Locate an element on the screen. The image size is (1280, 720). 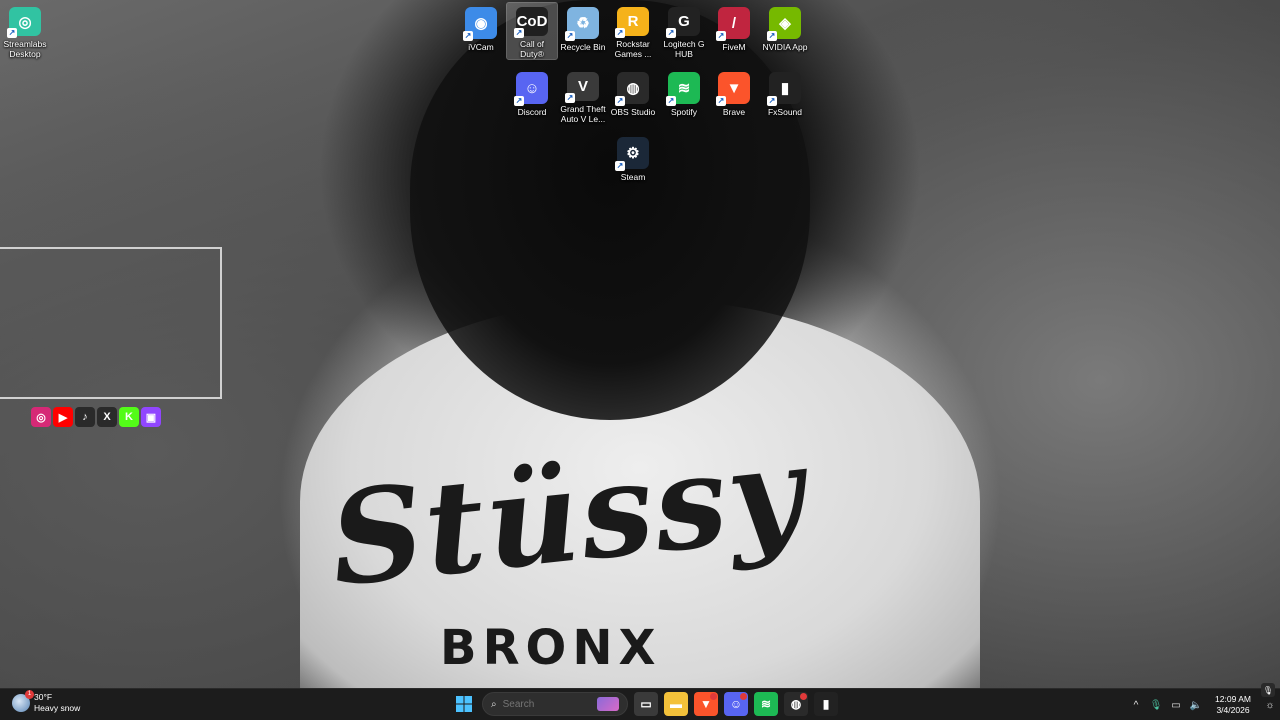
desktop-icon-obs: ◍ ↗ OBS Studio is located at coordinates (633, 96).